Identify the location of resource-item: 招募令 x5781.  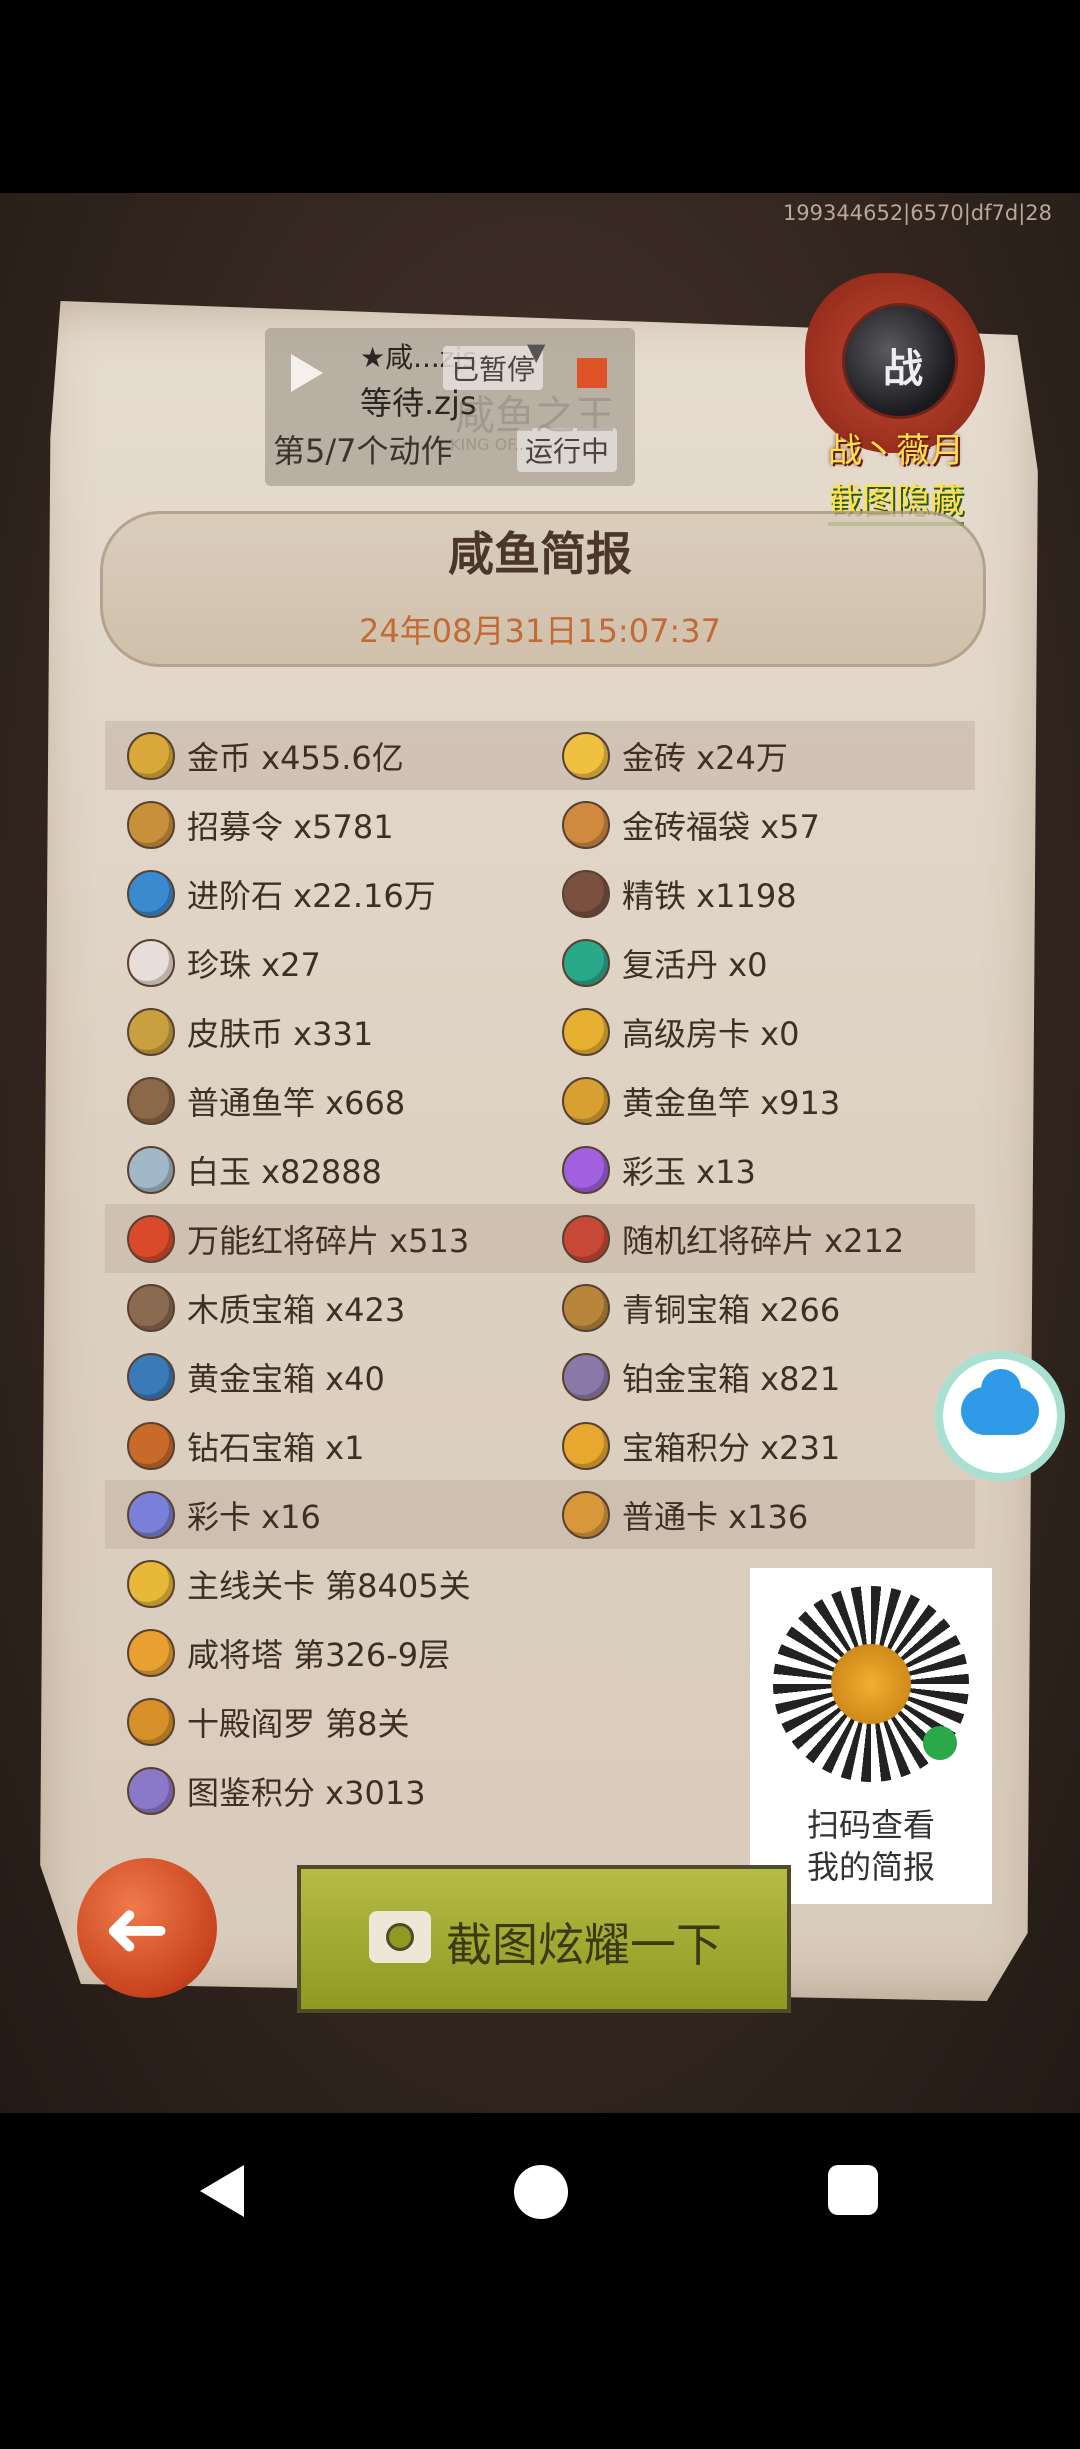
(260, 824).